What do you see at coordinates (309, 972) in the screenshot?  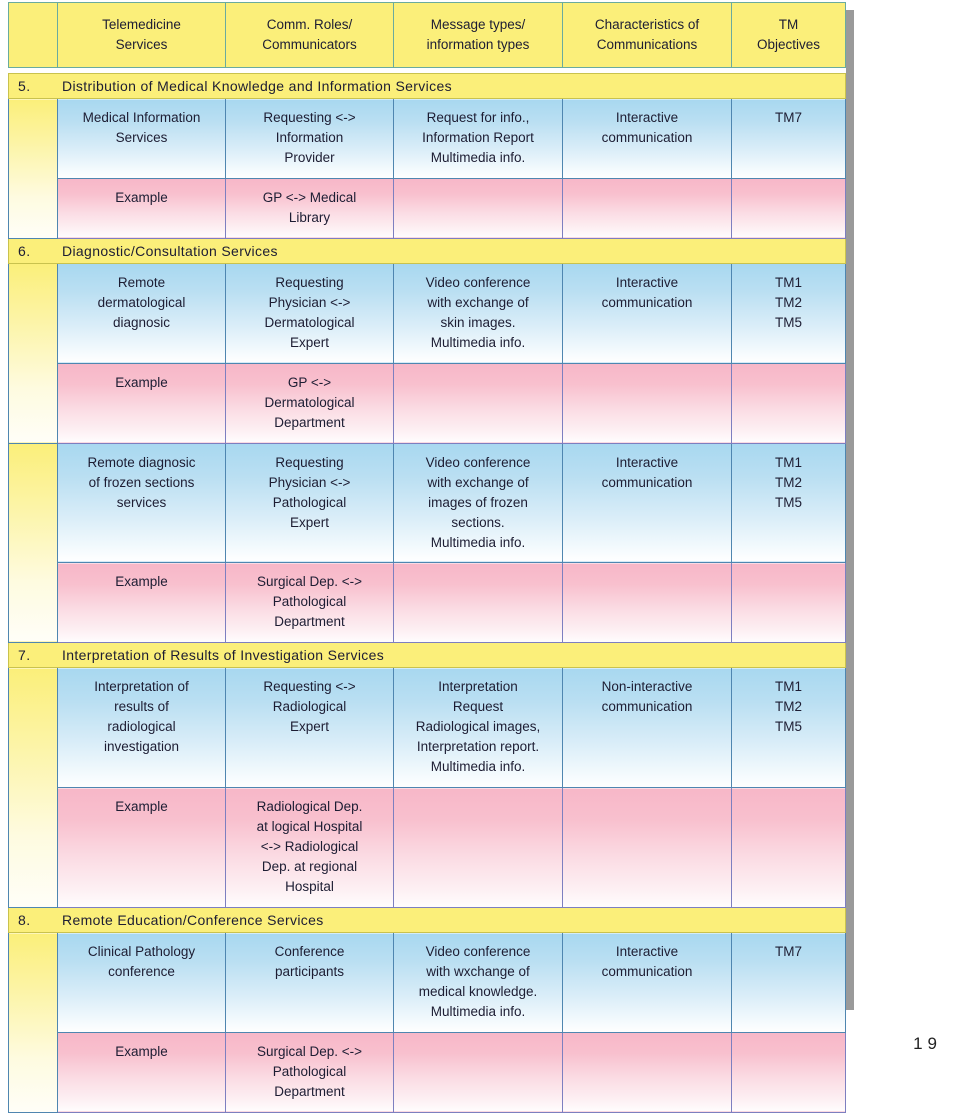 I see `cell-line: participants` at bounding box center [309, 972].